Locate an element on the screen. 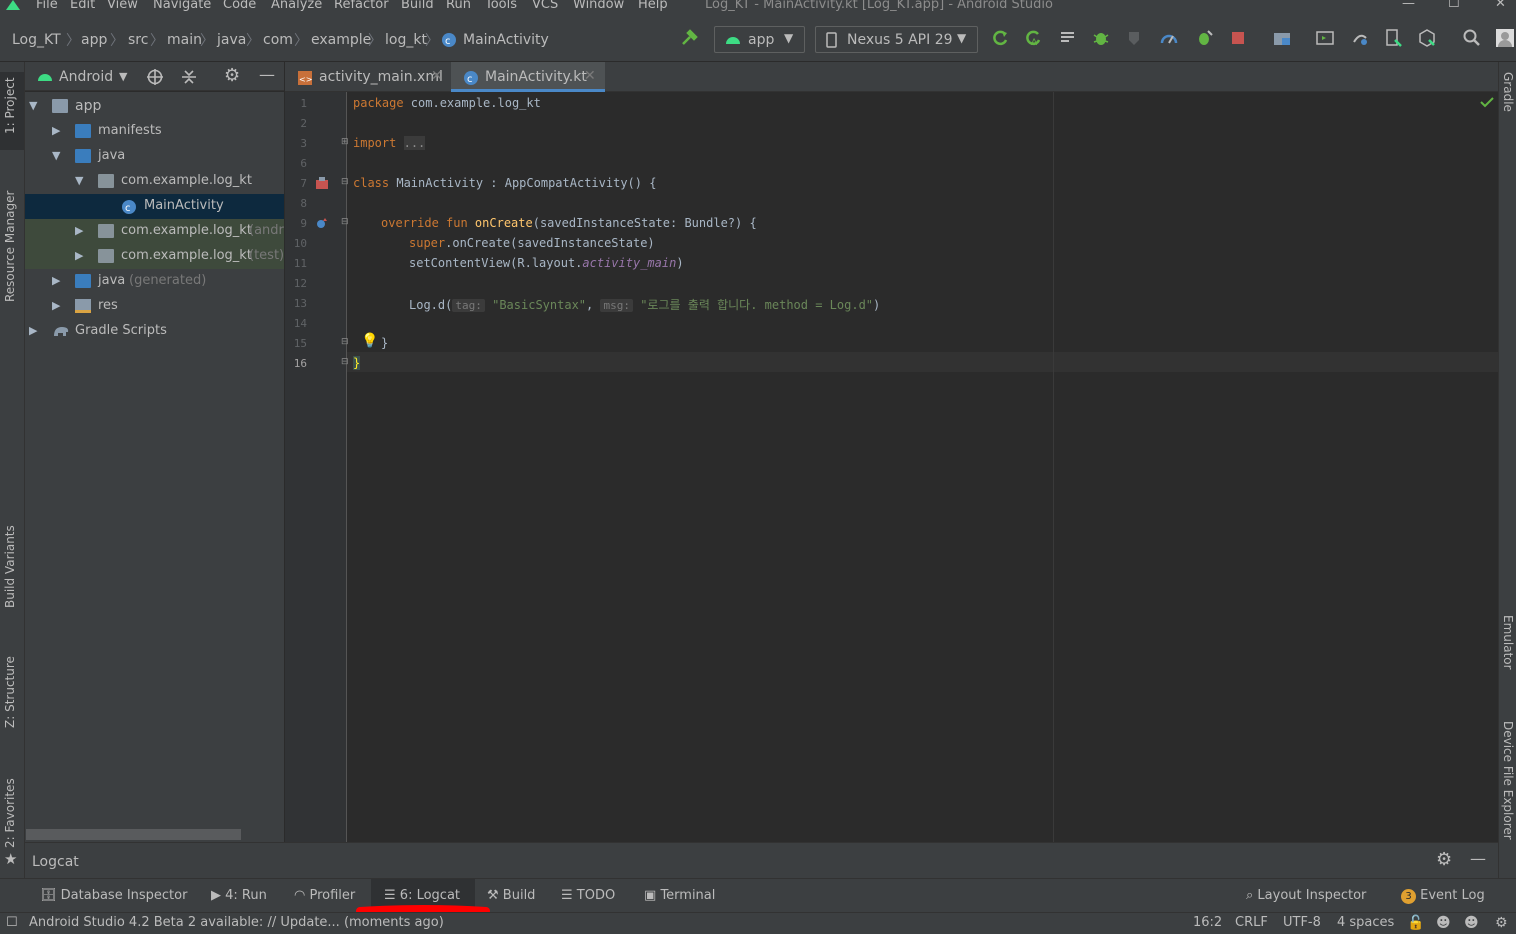 The width and height of the screenshot is (1516, 934). tool-build: ⚒ Build is located at coordinates (511, 895).